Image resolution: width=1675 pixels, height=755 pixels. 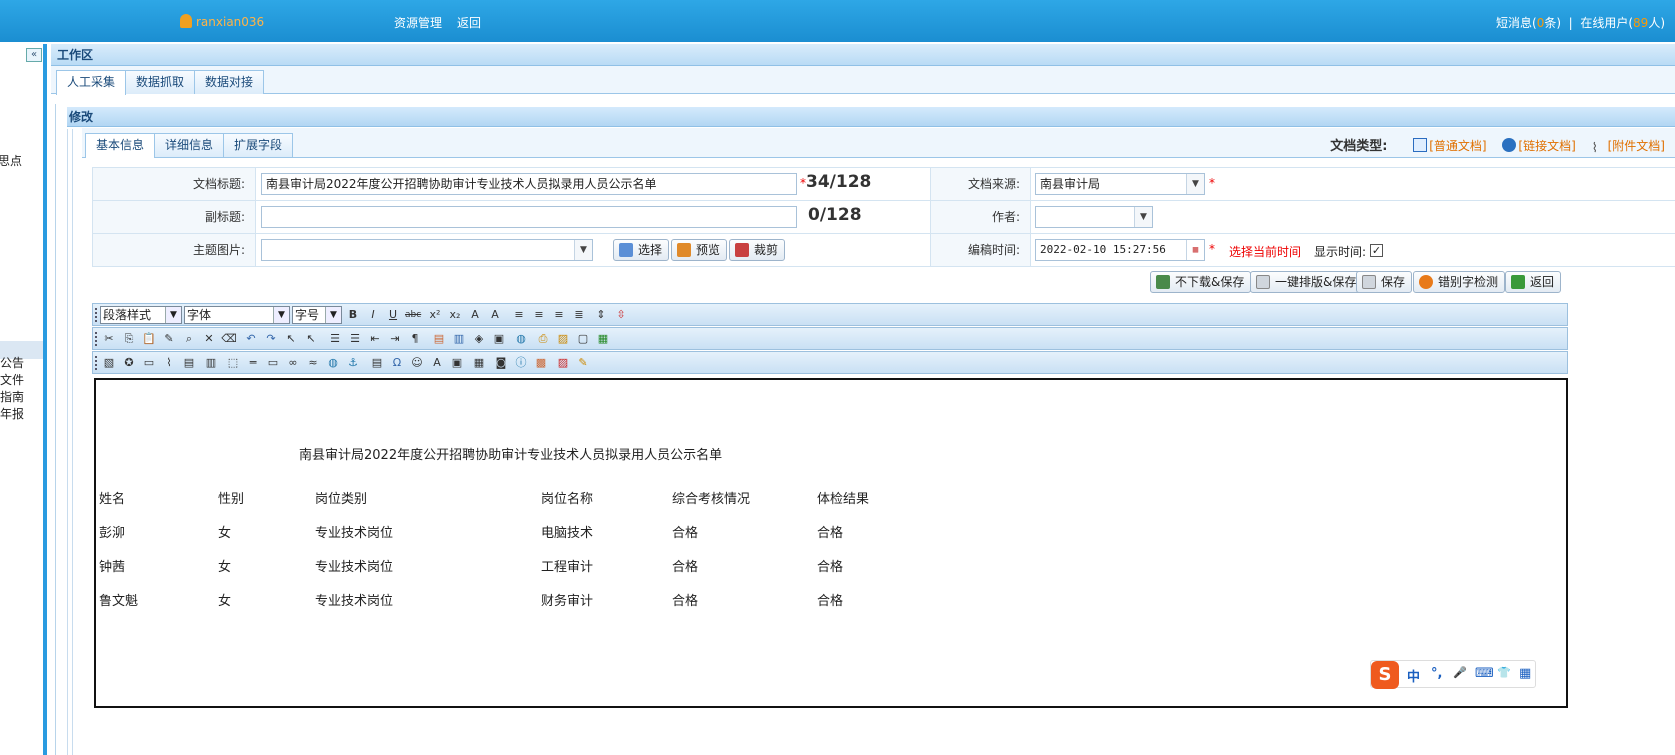 What do you see at coordinates (149, 339) in the screenshot?
I see `paste-icon: 📋` at bounding box center [149, 339].